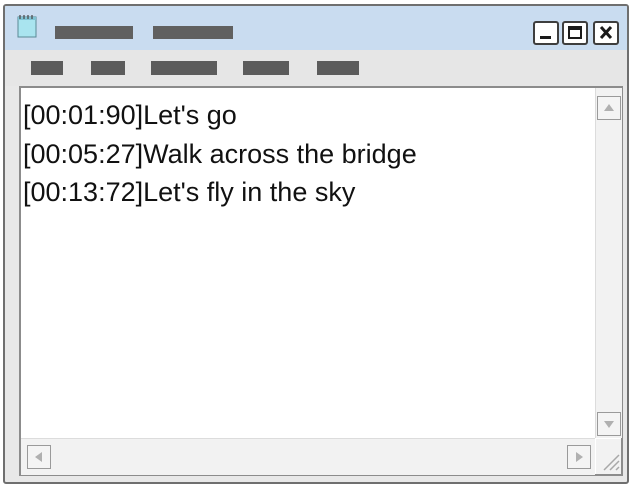 The width and height of the screenshot is (636, 490). I want to click on menu-bar, so click(316, 68).